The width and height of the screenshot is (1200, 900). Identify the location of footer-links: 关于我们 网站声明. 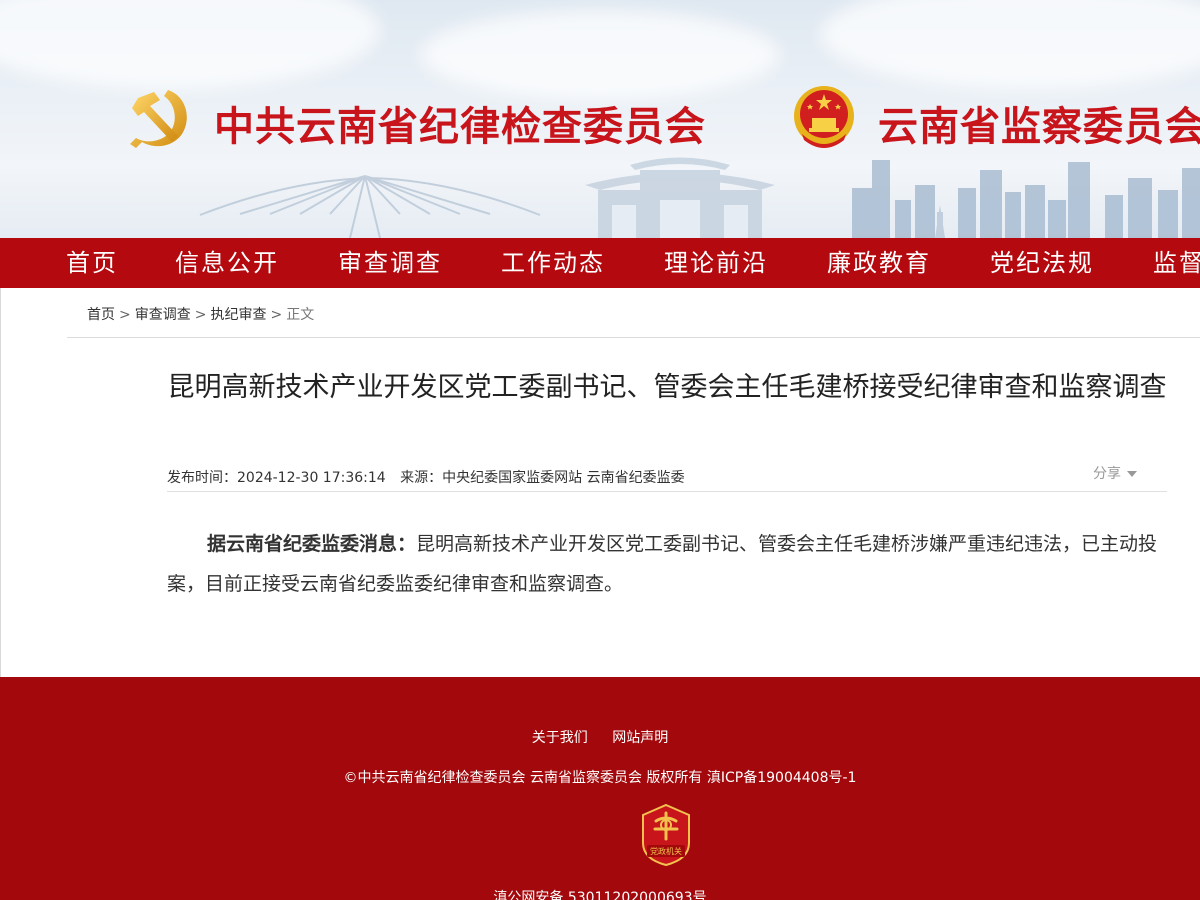
(600, 737).